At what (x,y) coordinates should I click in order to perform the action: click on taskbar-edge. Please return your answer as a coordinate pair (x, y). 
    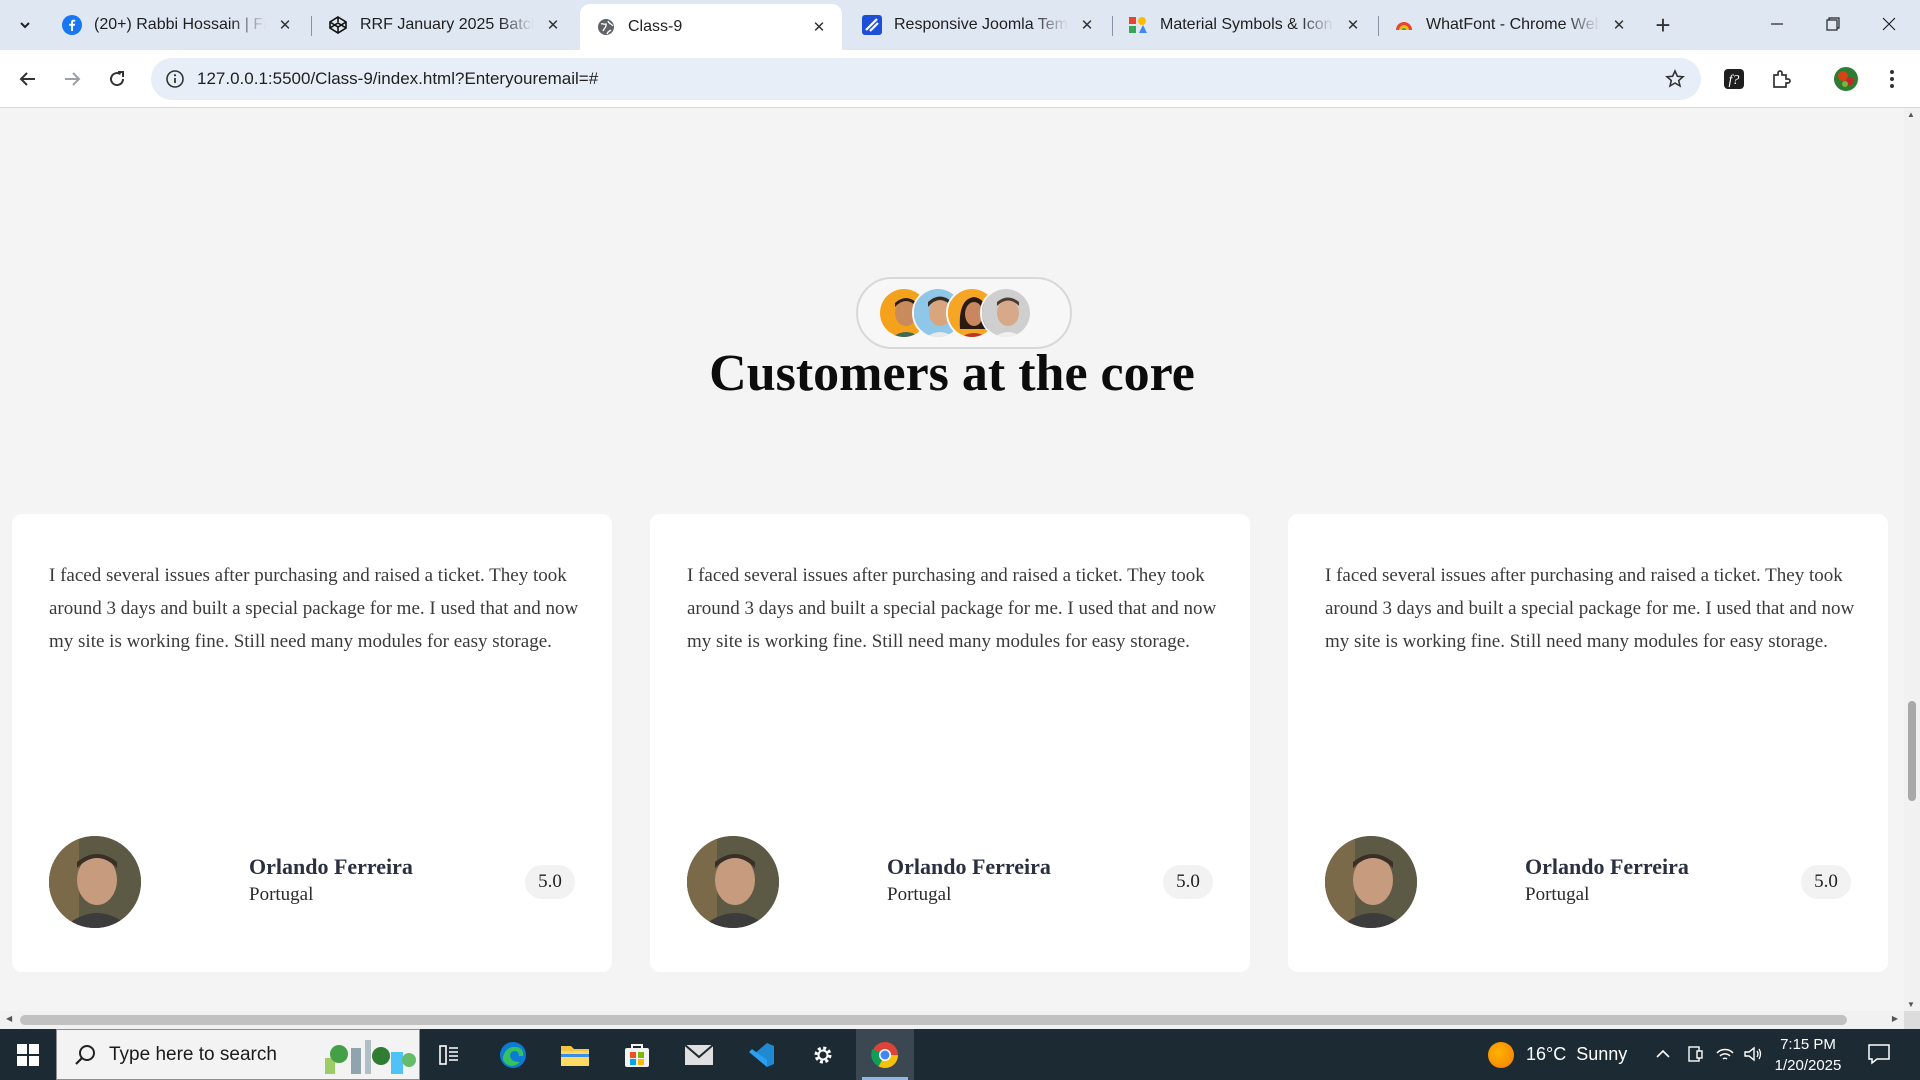
    Looking at the image, I should click on (513, 1054).